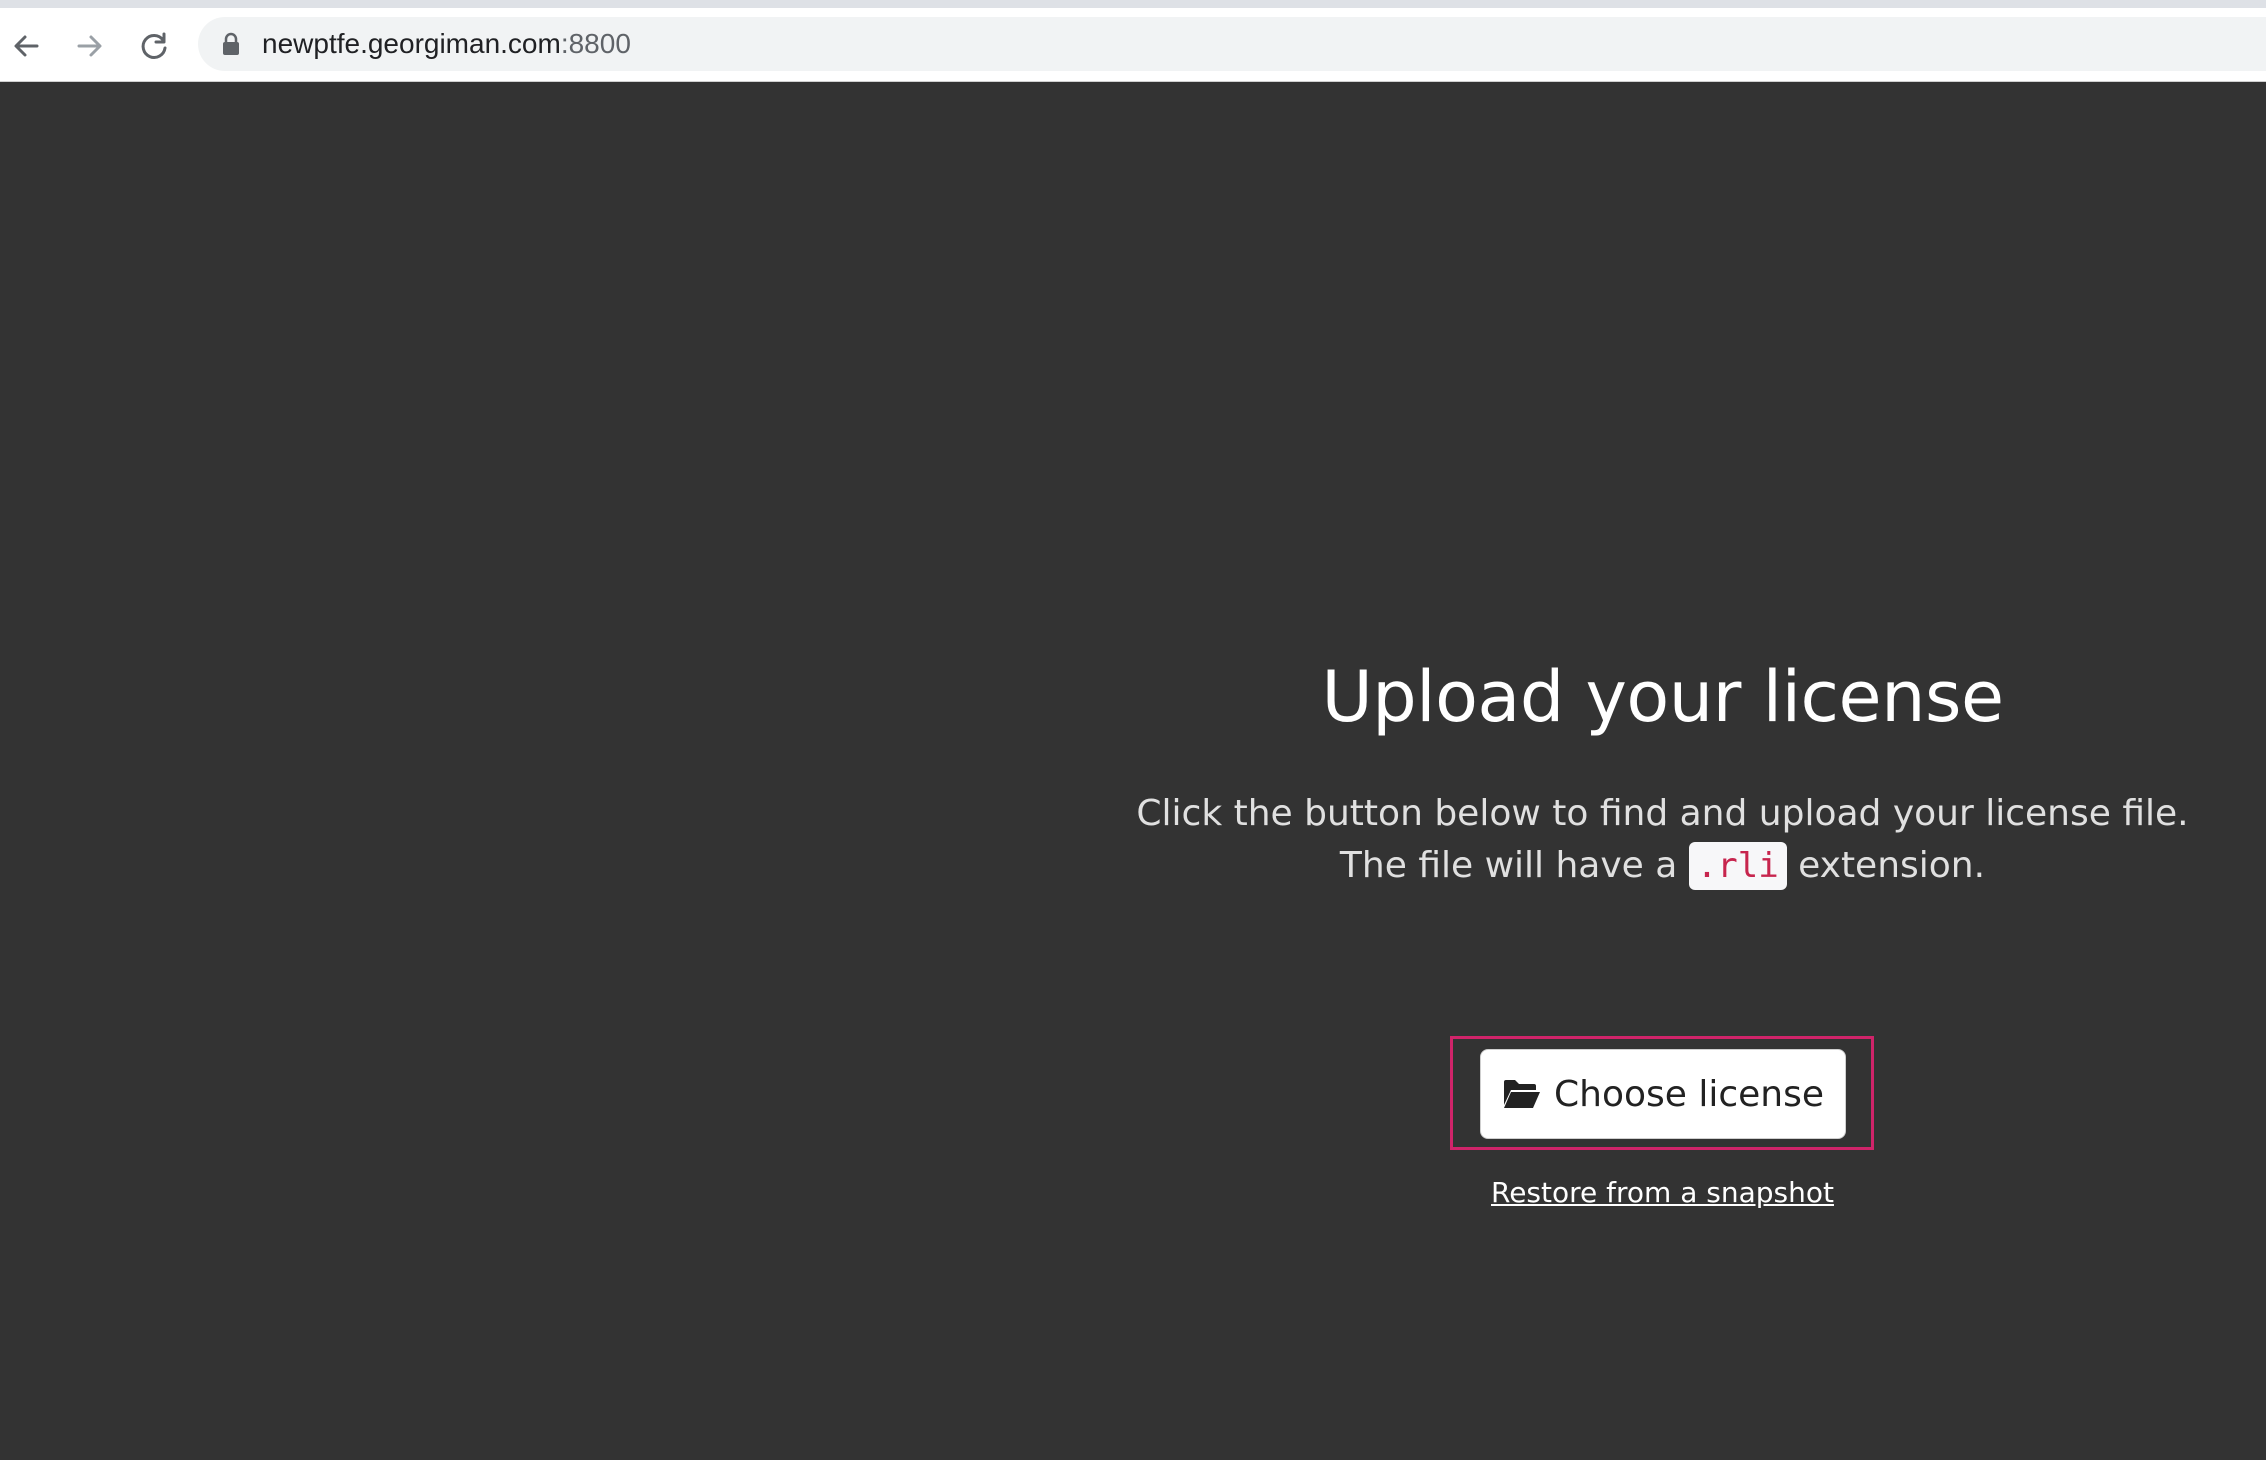 The height and width of the screenshot is (1460, 2266). Describe the element at coordinates (1508, 865) in the screenshot. I see `instructions-line-2-prefix: The file will have a` at that location.